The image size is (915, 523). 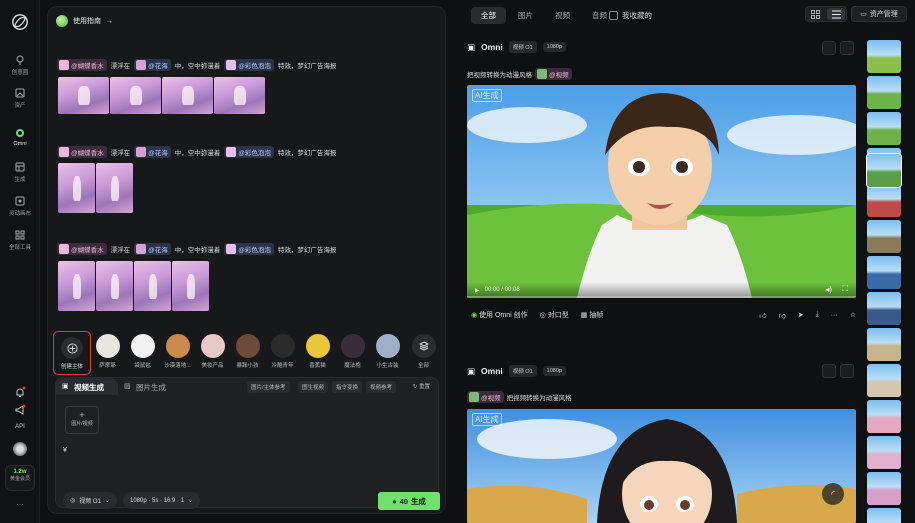 I want to click on play-icon: ▶, so click(x=477, y=290).